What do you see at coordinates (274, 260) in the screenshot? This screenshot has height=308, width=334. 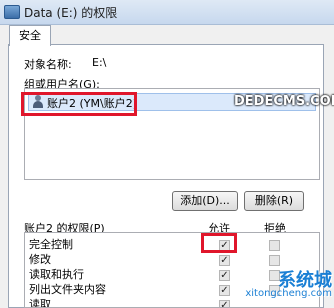 I see `deny-checkbox-modify` at bounding box center [274, 260].